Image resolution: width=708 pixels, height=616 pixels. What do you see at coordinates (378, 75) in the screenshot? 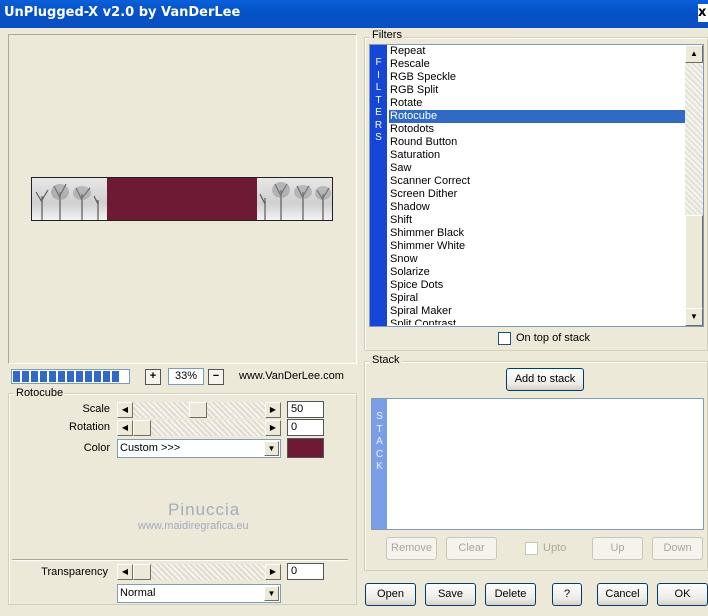
I see `filters-letter: I` at bounding box center [378, 75].